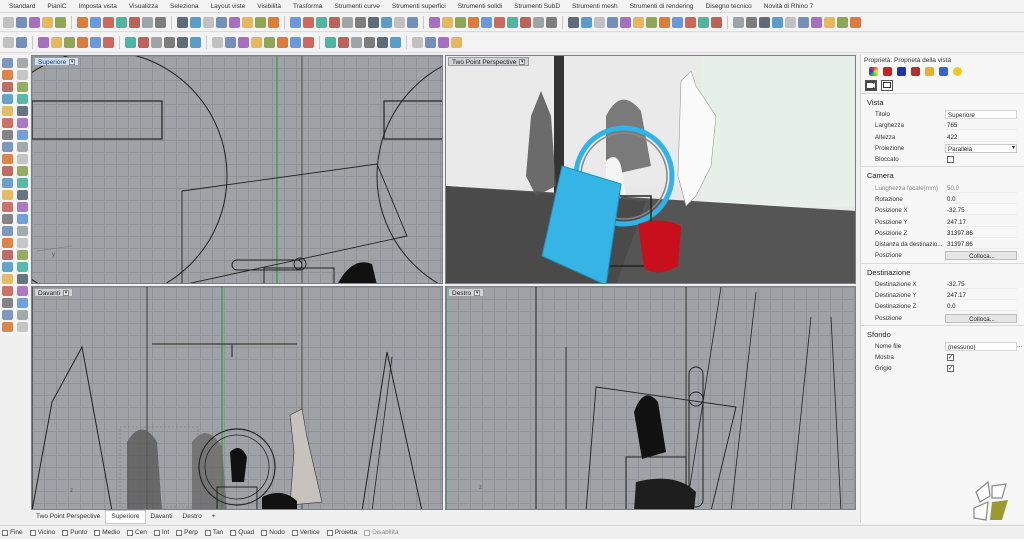  Describe the element at coordinates (981, 307) in the screenshot. I see `dz-value: 0.0` at that location.